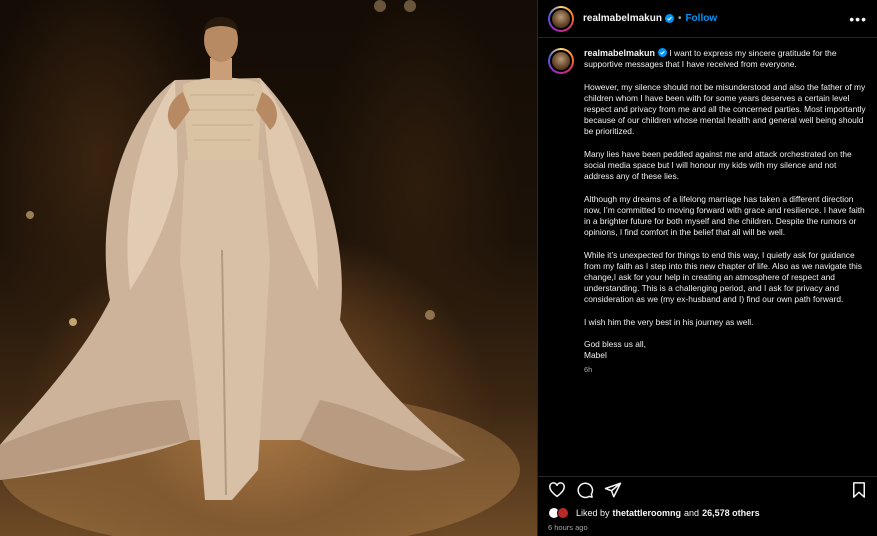 The image size is (877, 536). What do you see at coordinates (725, 369) in the screenshot?
I see `caption-timestamp: 6h` at bounding box center [725, 369].